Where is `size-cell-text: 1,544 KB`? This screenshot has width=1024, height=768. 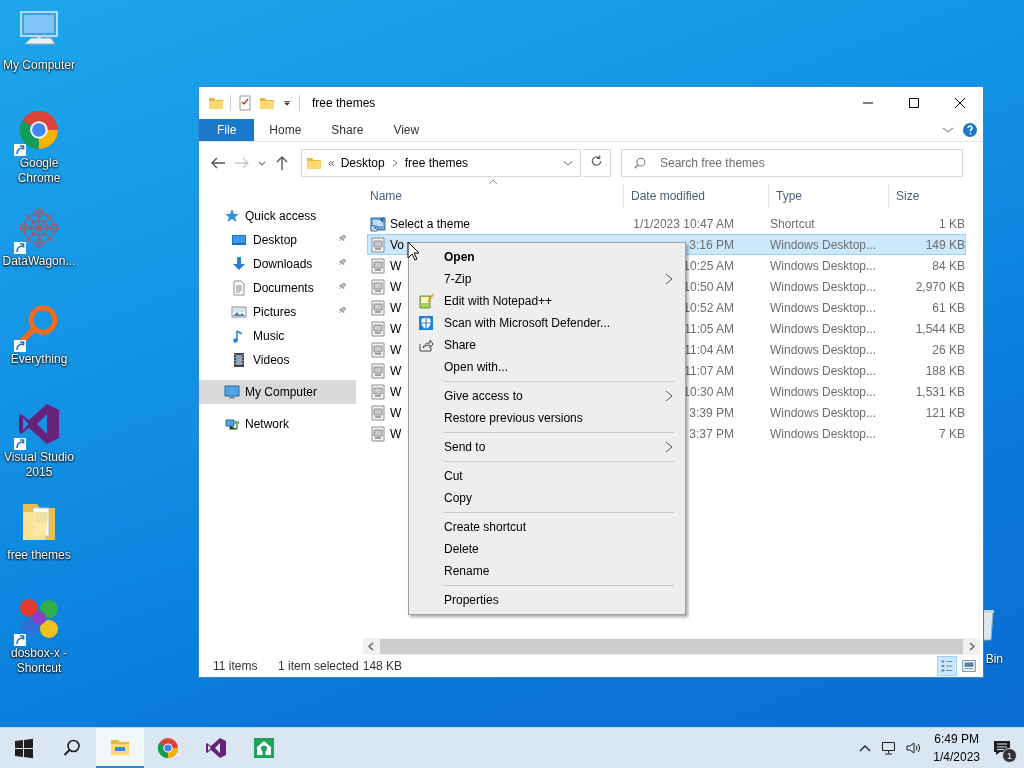
size-cell-text: 1,544 KB is located at coordinates (939, 328).